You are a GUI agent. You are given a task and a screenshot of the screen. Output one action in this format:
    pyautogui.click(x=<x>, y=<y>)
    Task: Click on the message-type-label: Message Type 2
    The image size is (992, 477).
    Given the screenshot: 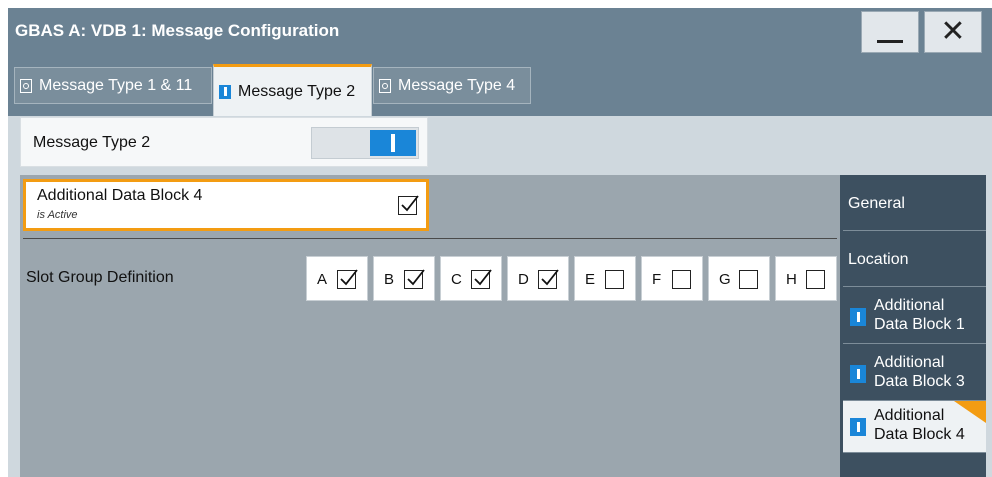 What is the action you would take?
    pyautogui.click(x=92, y=142)
    